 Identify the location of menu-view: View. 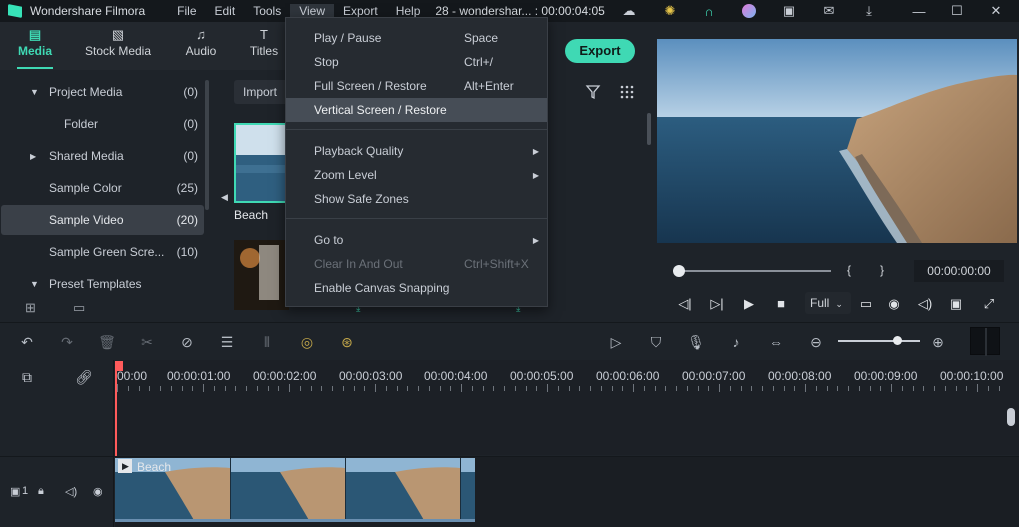
(312, 11).